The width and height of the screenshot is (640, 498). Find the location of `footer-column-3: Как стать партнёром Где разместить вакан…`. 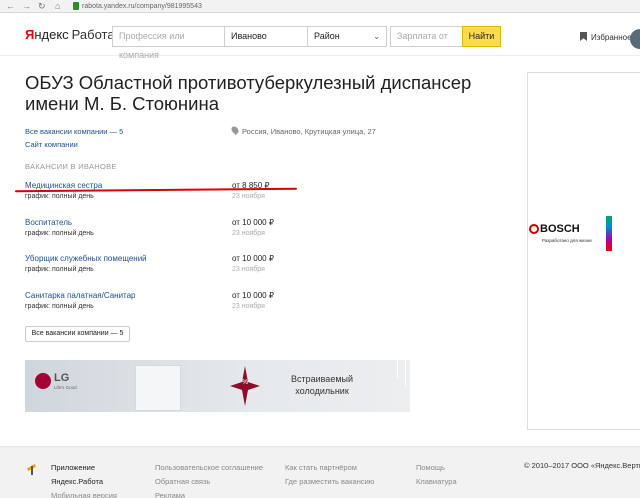

footer-column-3: Как стать партнёром Где разместить вакан… is located at coordinates (329, 475).